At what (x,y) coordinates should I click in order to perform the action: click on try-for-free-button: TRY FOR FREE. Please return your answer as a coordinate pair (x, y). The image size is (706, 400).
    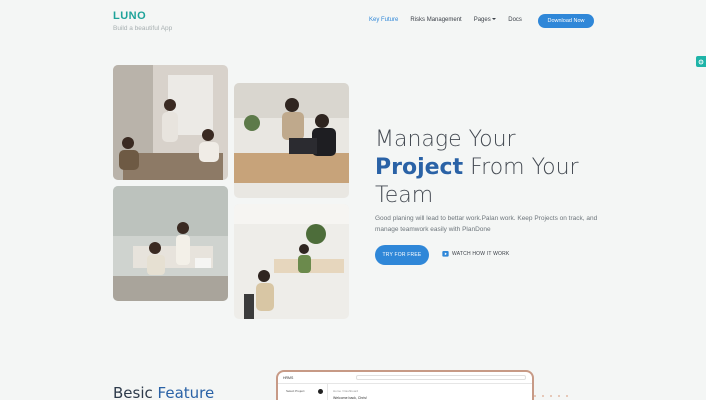
    Looking at the image, I should click on (402, 255).